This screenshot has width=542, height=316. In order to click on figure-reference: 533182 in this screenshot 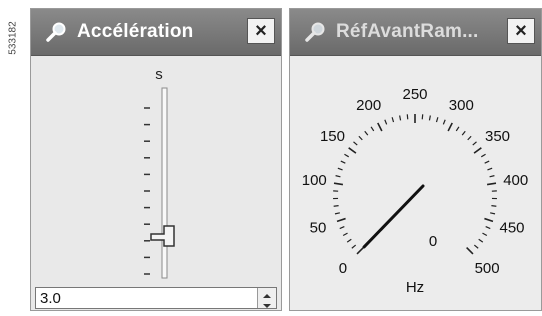, I will do `click(13, 38)`.